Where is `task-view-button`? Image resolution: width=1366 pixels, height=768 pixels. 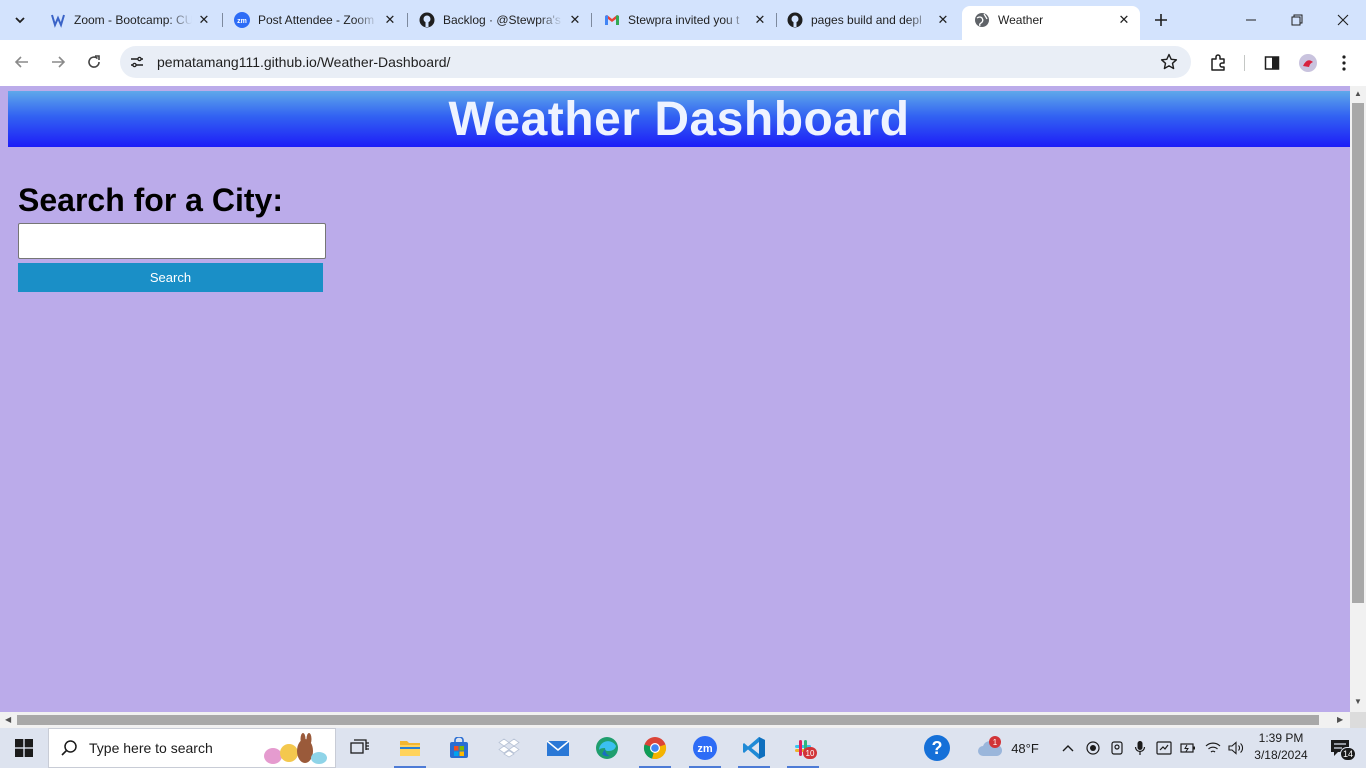
task-view-button is located at coordinates (360, 748).